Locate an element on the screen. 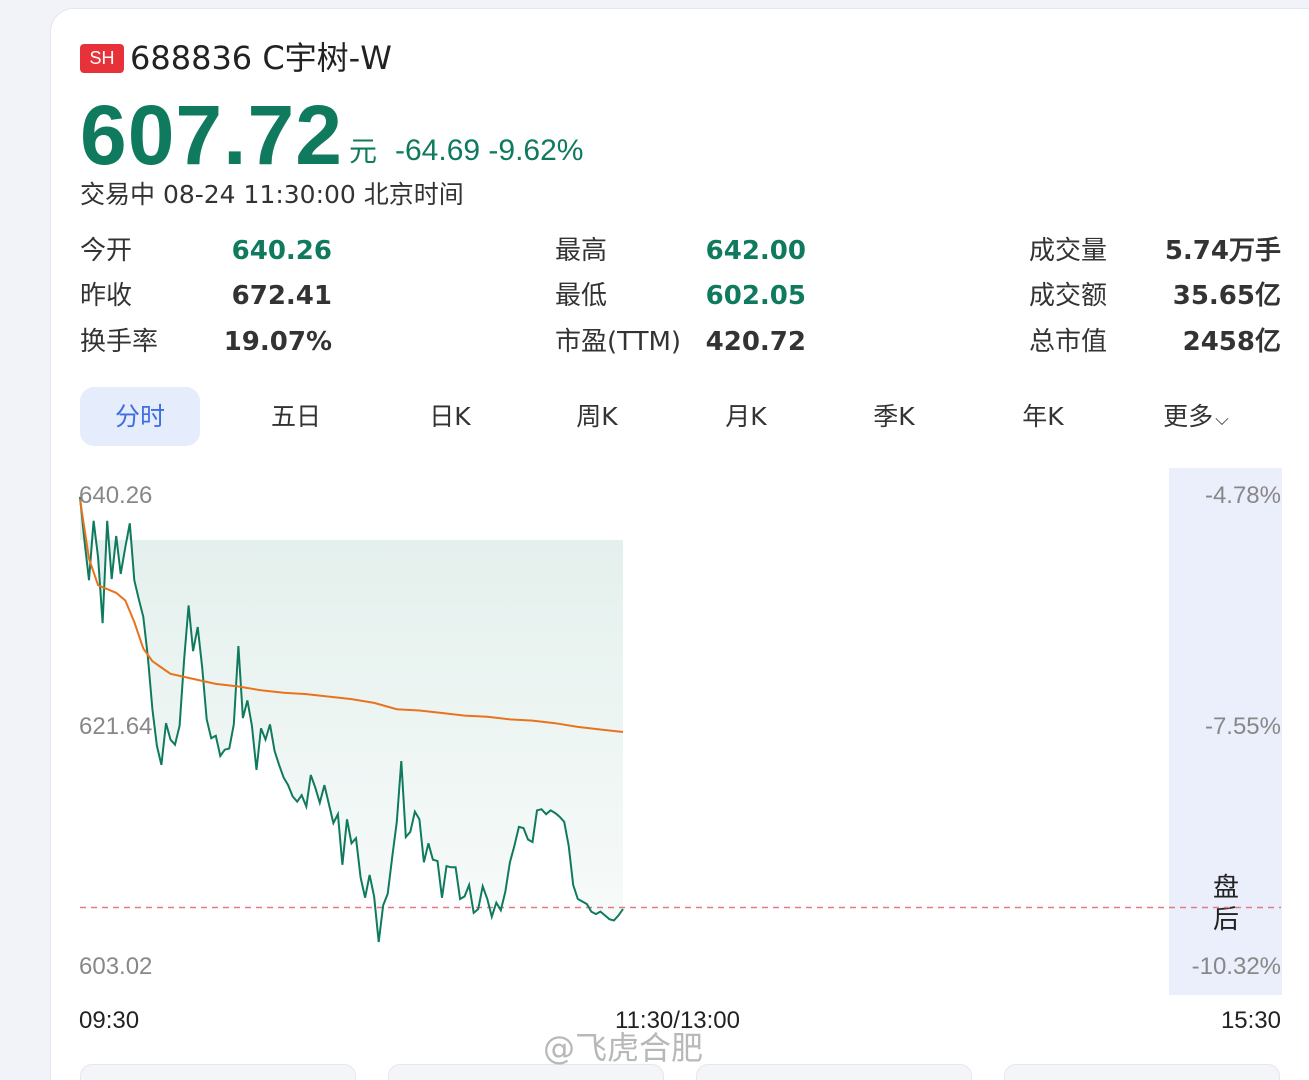  tab-label: 月K is located at coordinates (746, 416).